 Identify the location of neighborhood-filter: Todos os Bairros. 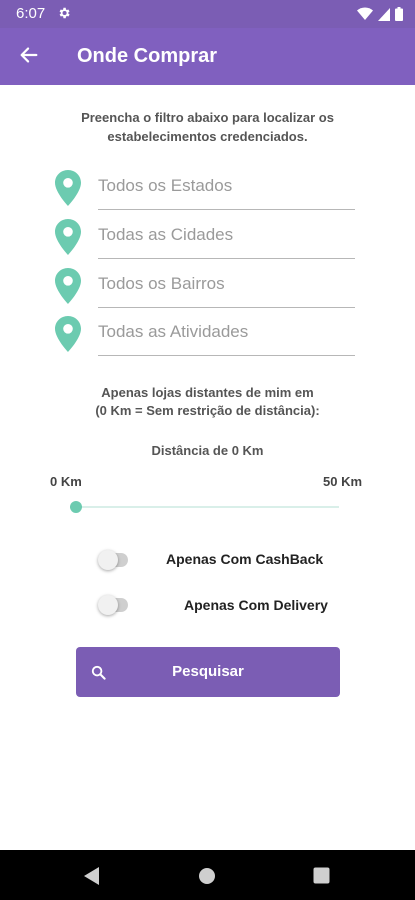
(205, 288).